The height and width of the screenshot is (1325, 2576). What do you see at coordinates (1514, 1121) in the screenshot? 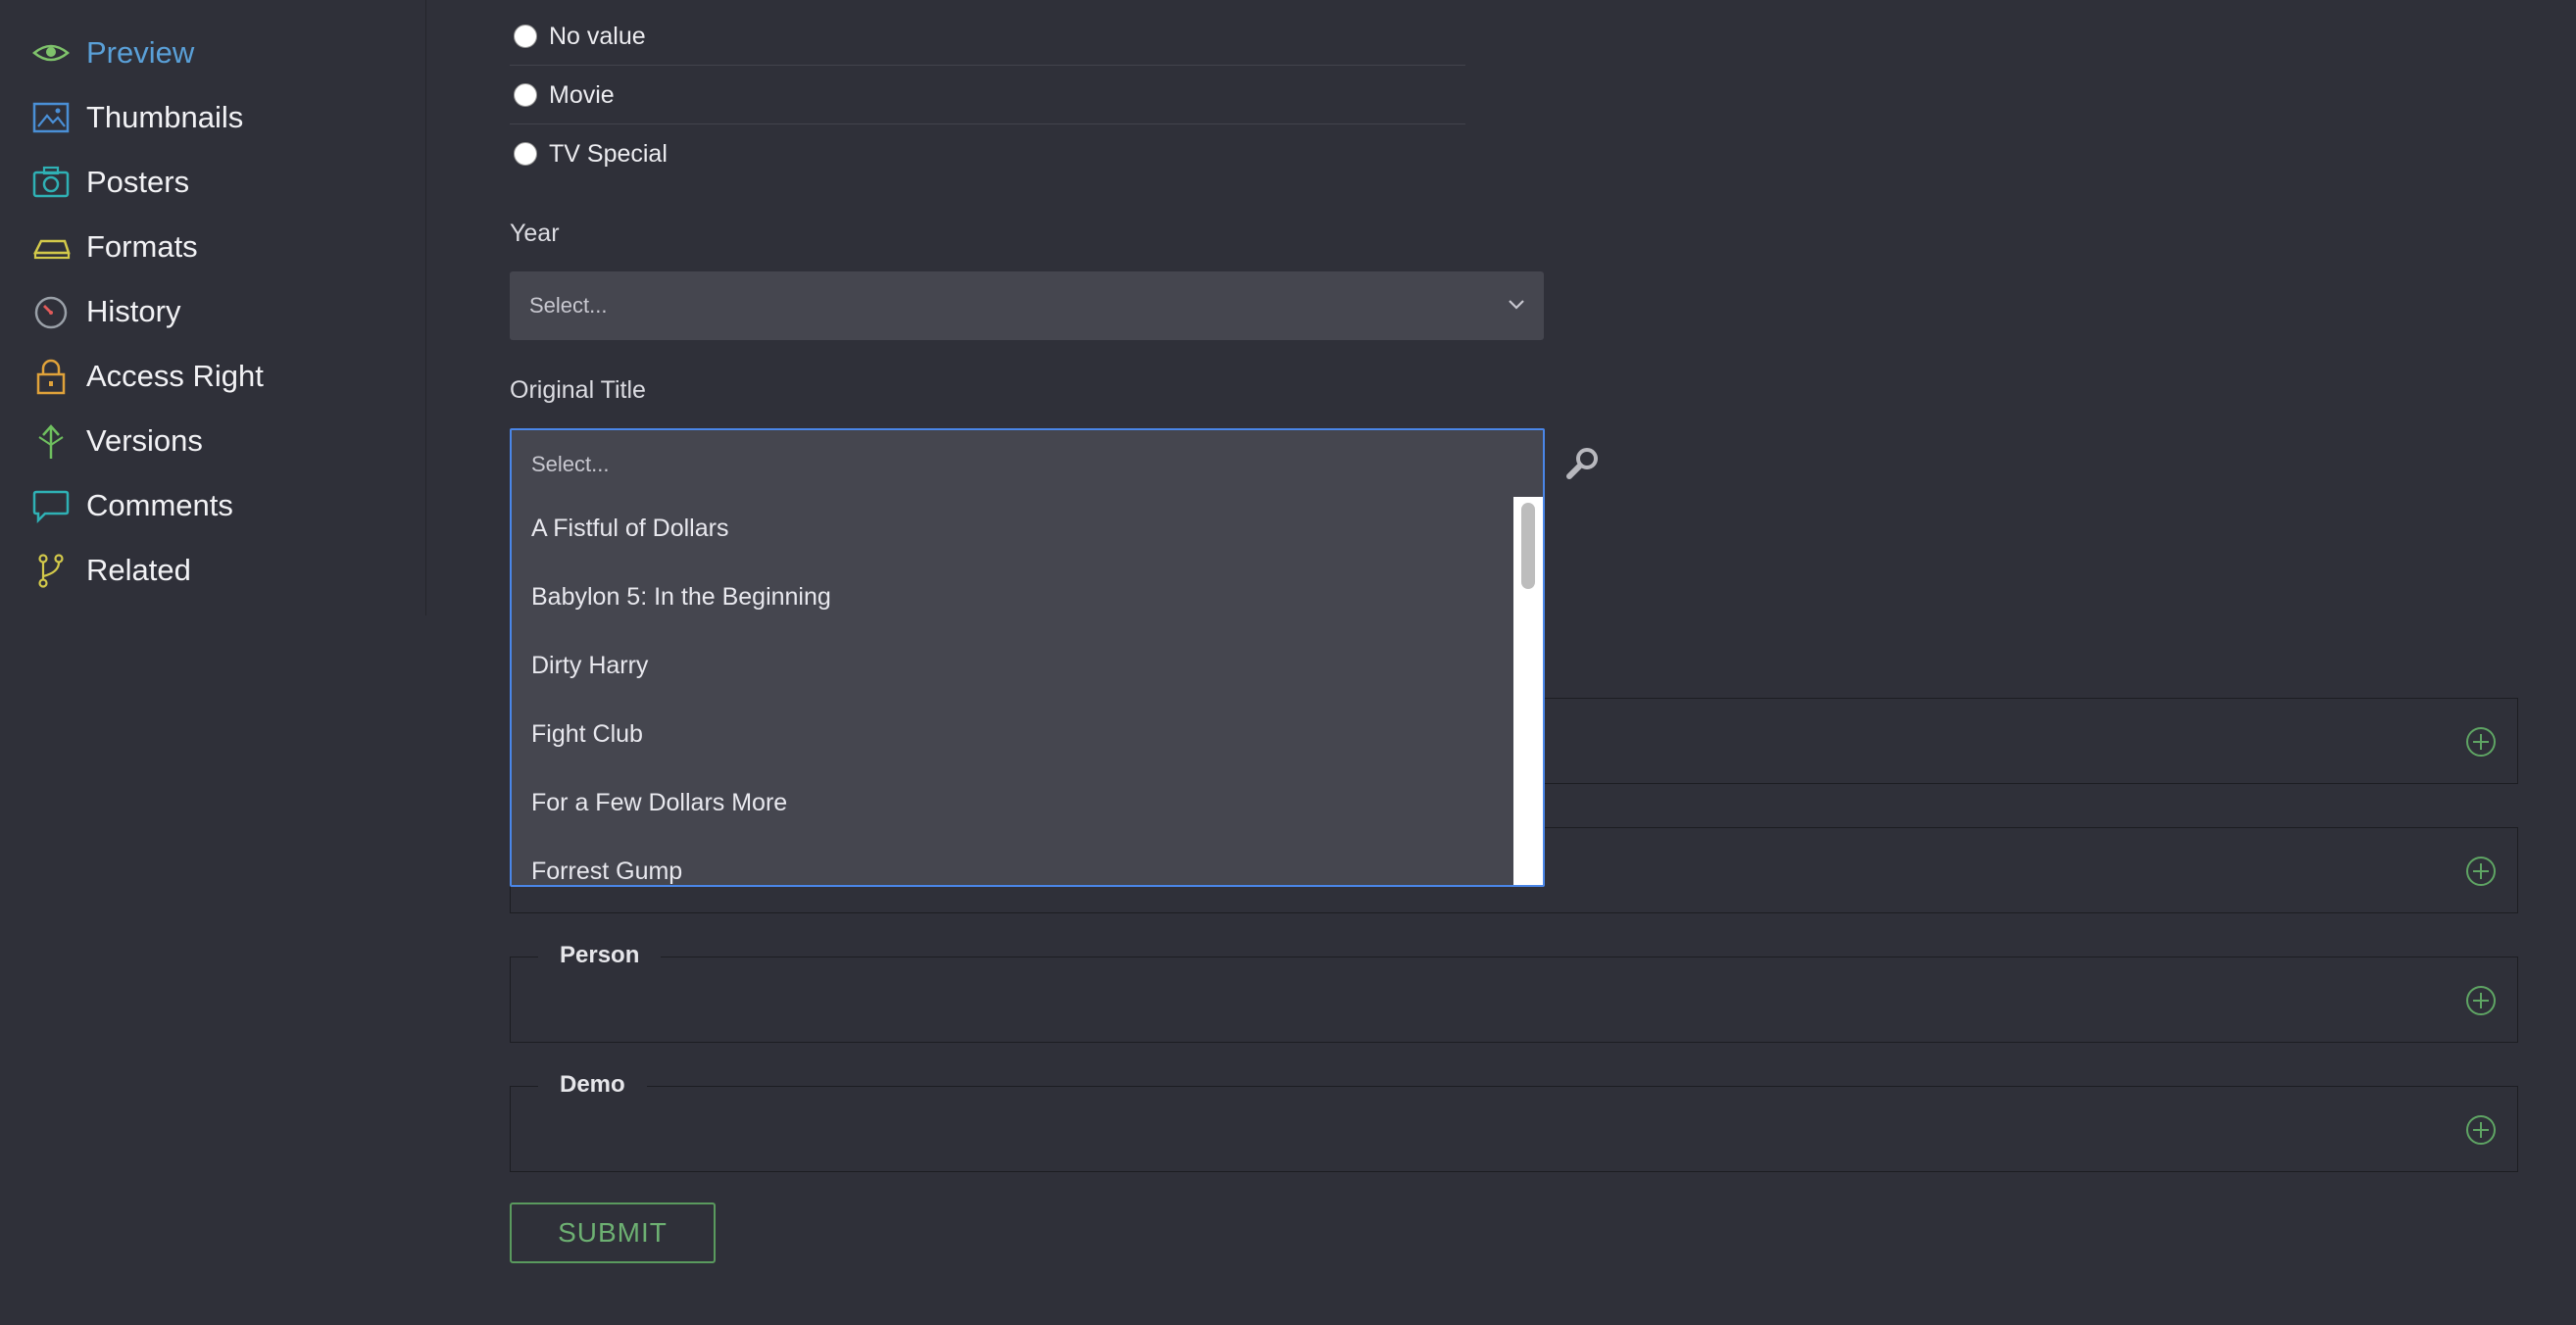
I see `fieldset-demo: Demo` at bounding box center [1514, 1121].